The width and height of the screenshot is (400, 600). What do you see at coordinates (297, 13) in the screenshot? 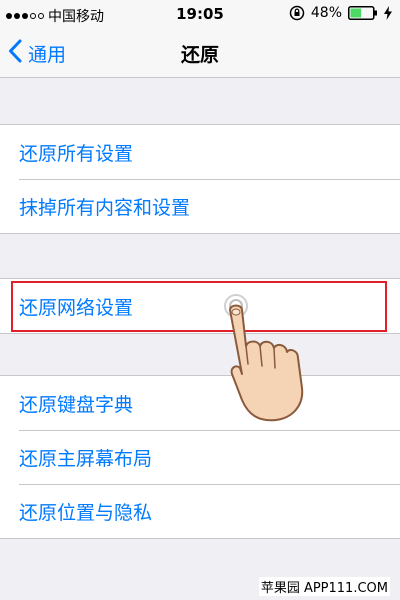
I see `rotation-lock-icon` at bounding box center [297, 13].